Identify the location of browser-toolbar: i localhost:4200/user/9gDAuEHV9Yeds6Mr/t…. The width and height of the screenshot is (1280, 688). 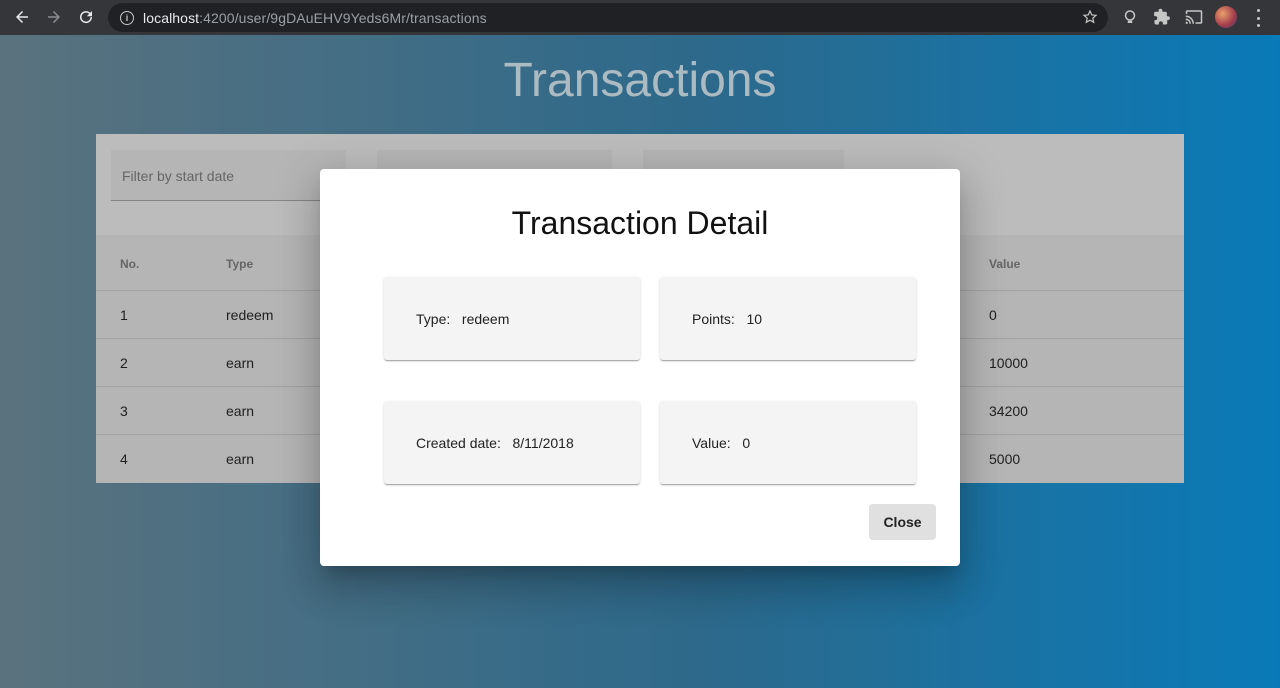
(640, 17).